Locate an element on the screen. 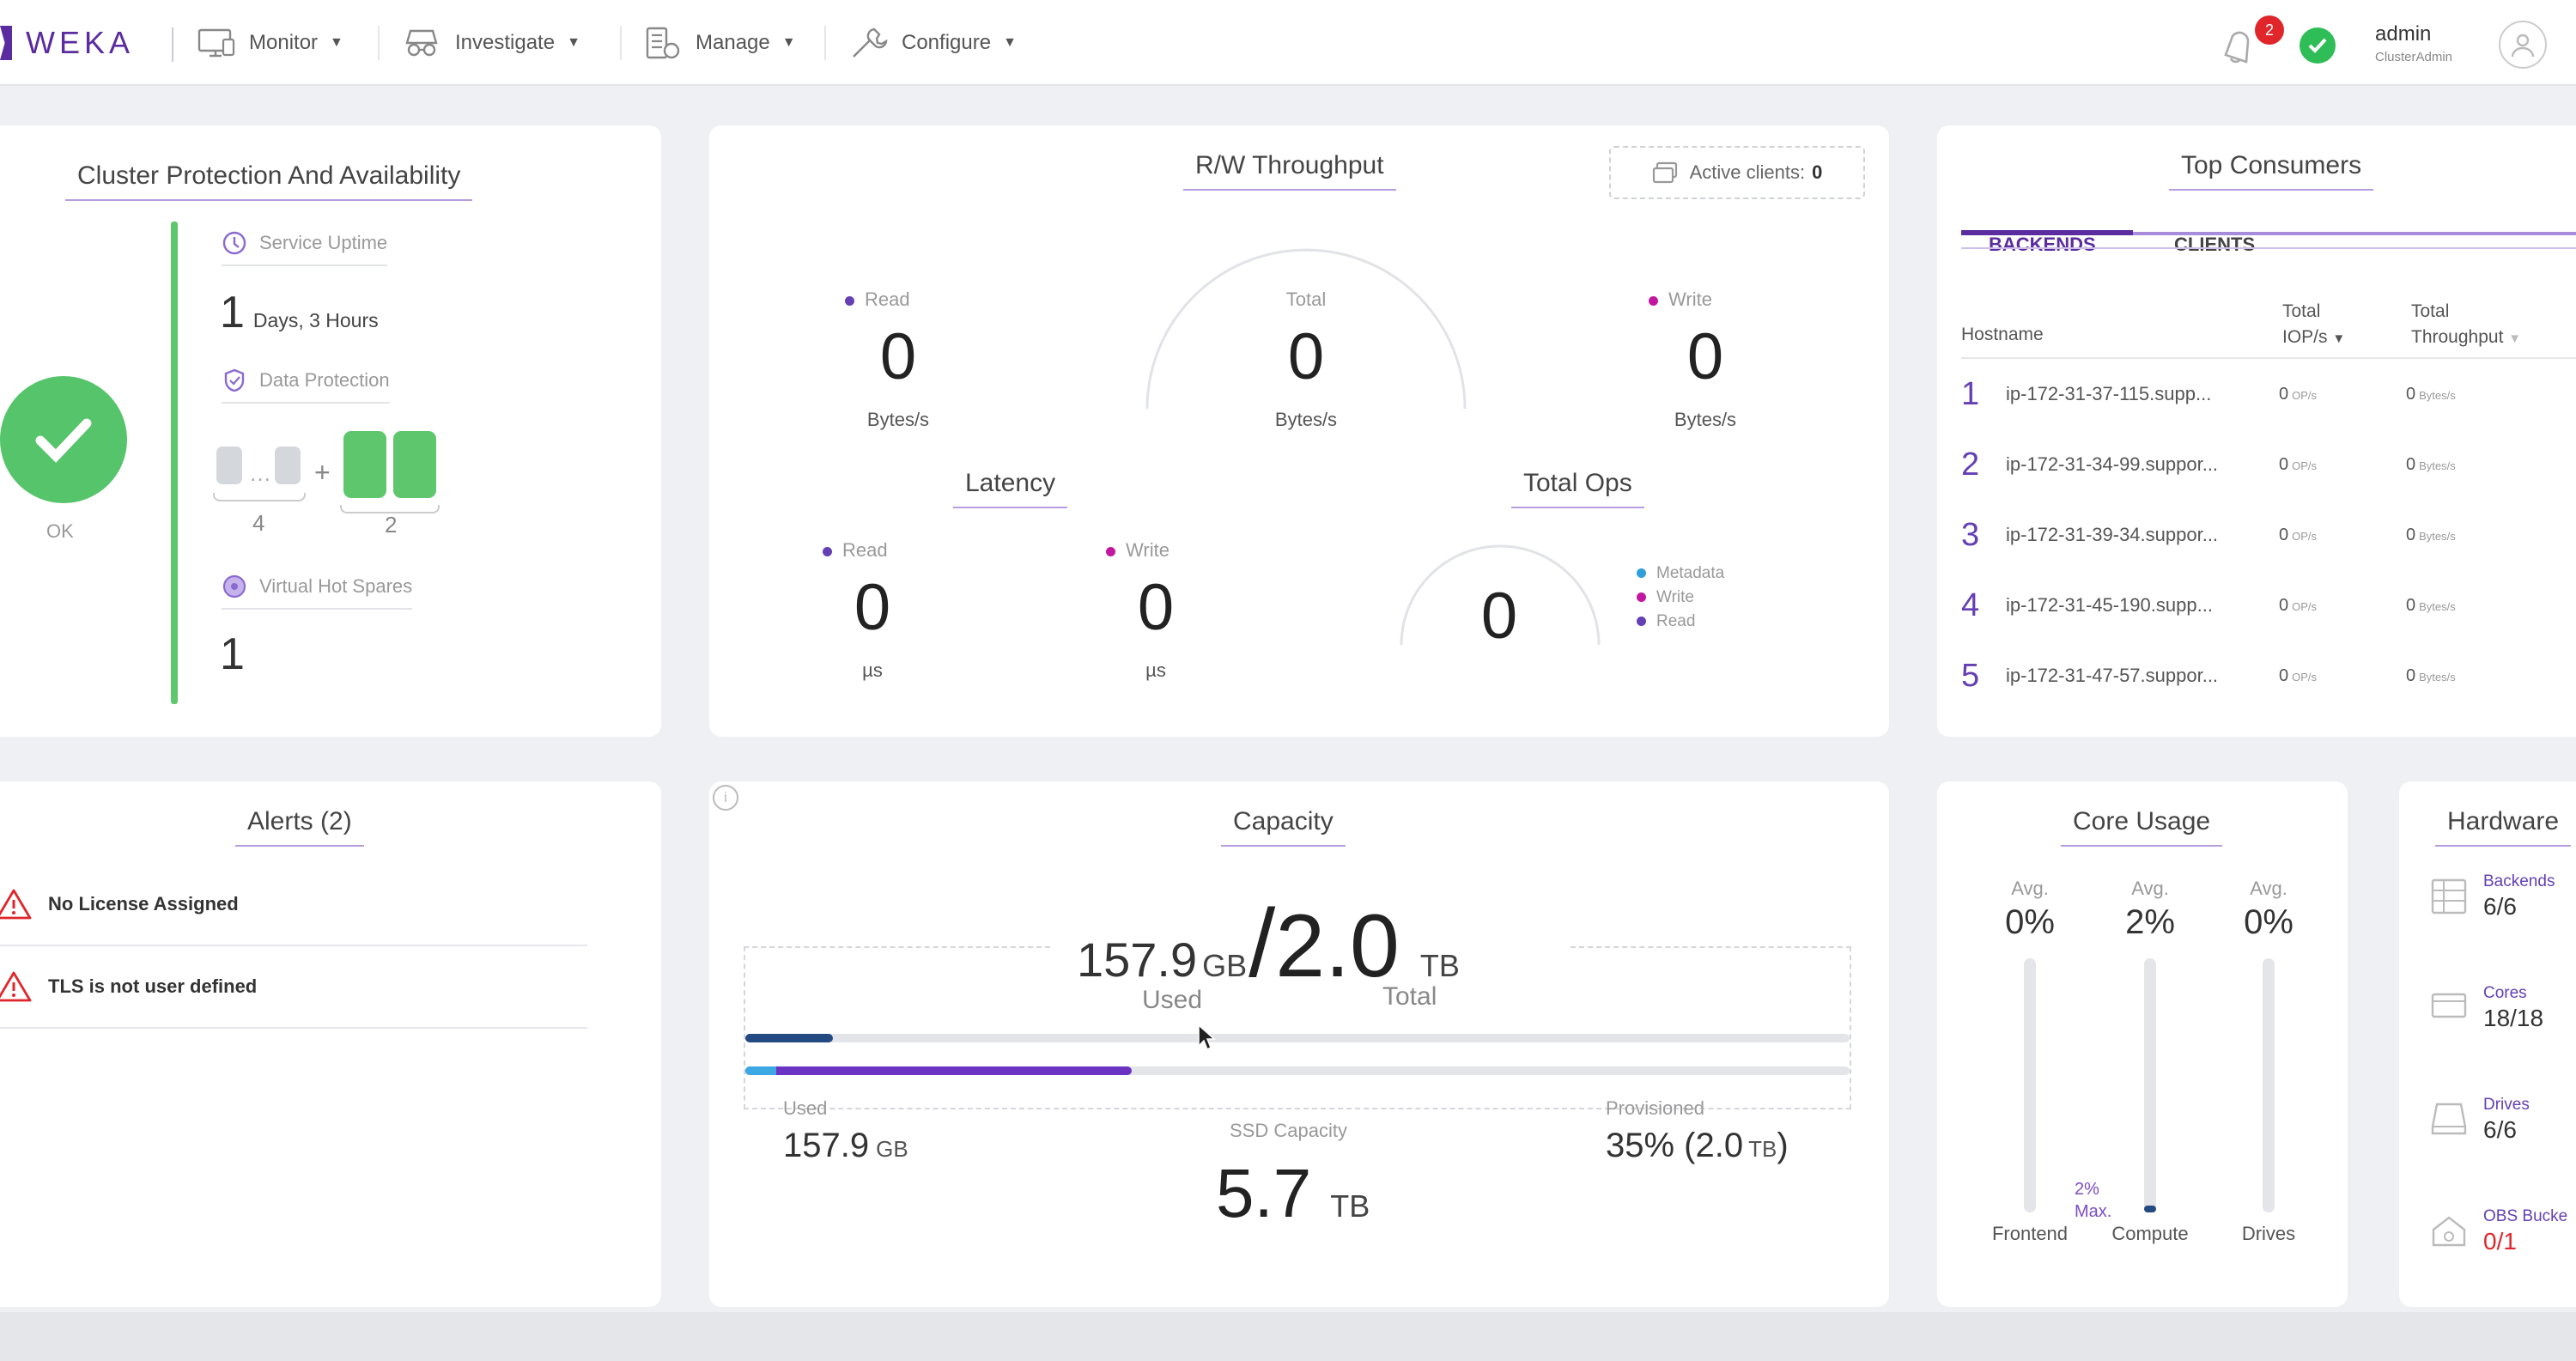  latency-write-text: Write is located at coordinates (1148, 550).